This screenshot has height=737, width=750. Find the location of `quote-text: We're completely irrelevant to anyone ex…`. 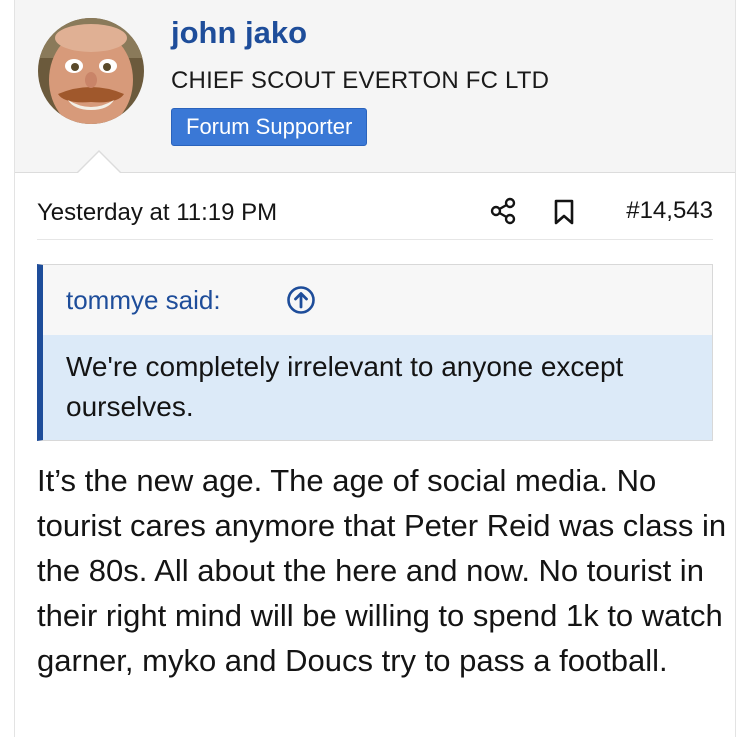

quote-text: We're completely irrelevant to anyone ex… is located at coordinates (345, 386).